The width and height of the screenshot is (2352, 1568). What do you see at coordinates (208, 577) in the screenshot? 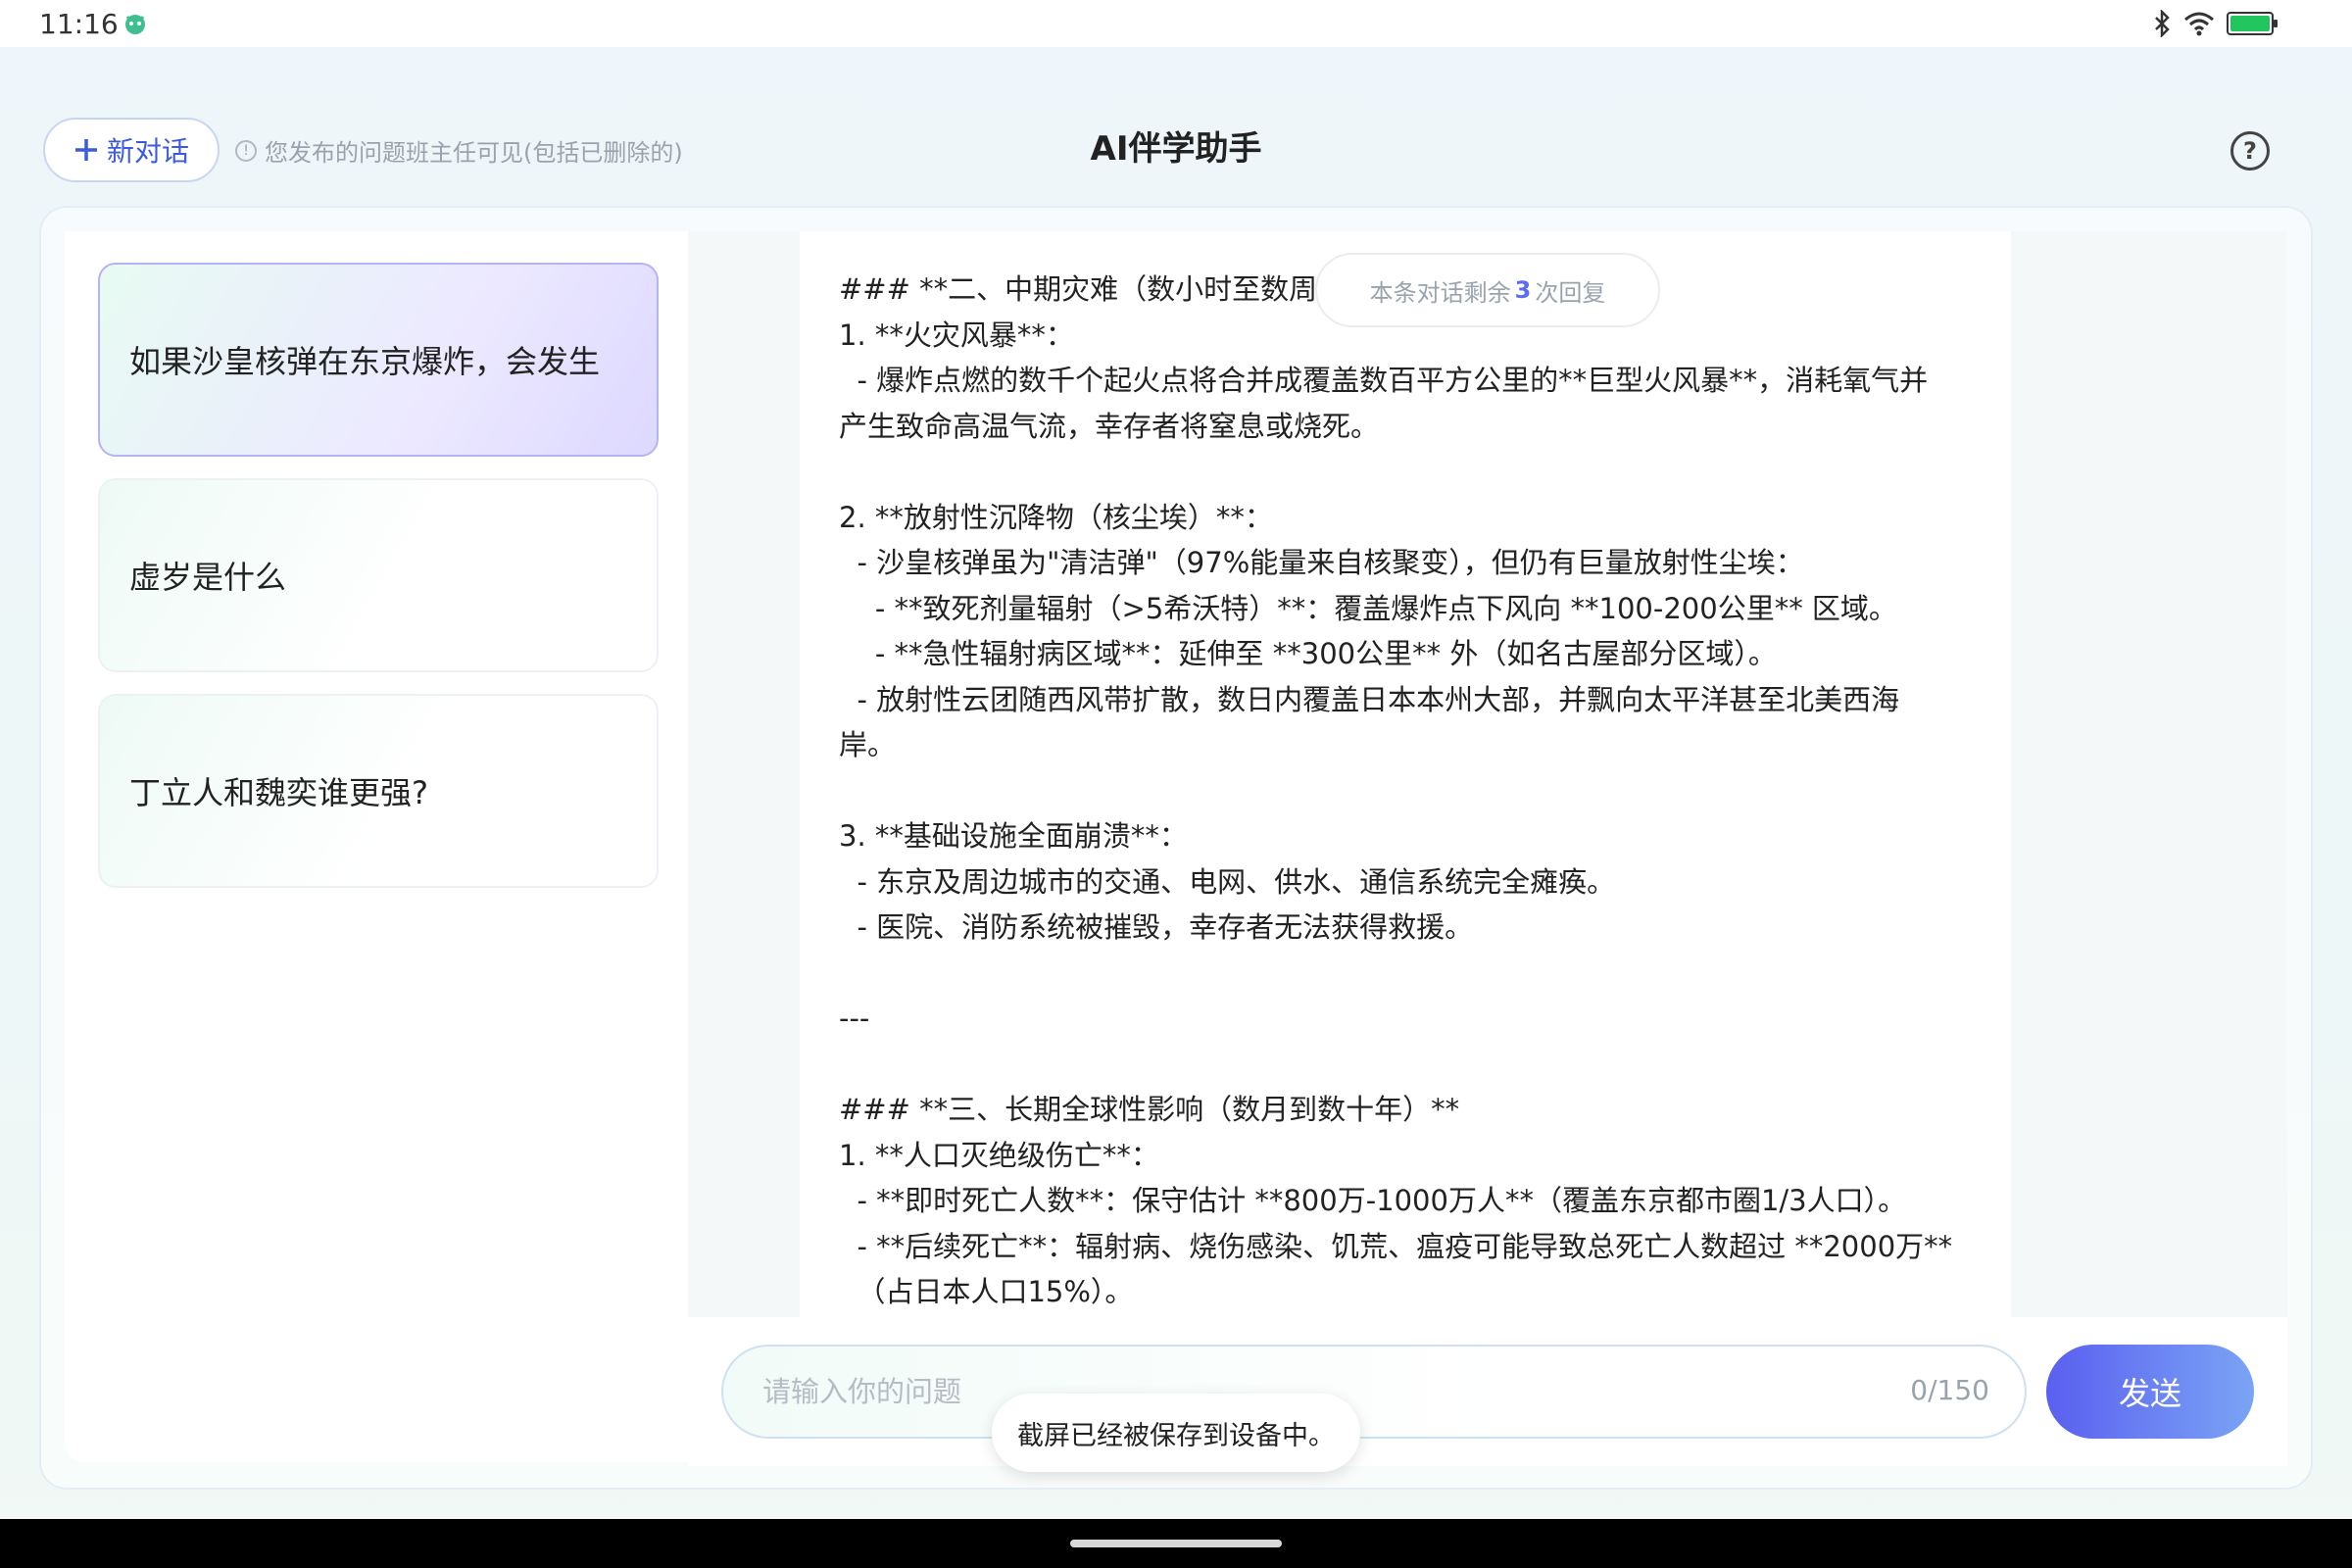
I see `conversation-title: 虚岁是什么` at bounding box center [208, 577].